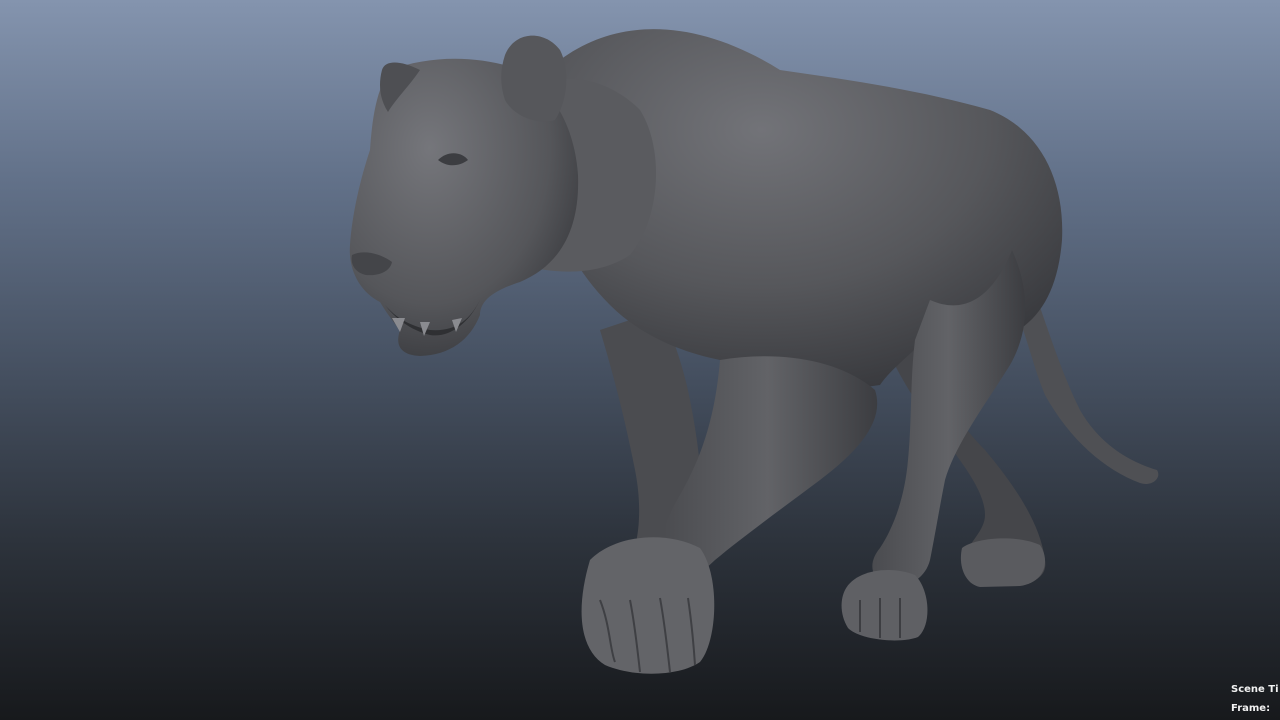  I want to click on heads-up-display: Scene Ti Frame:, so click(1255, 699).